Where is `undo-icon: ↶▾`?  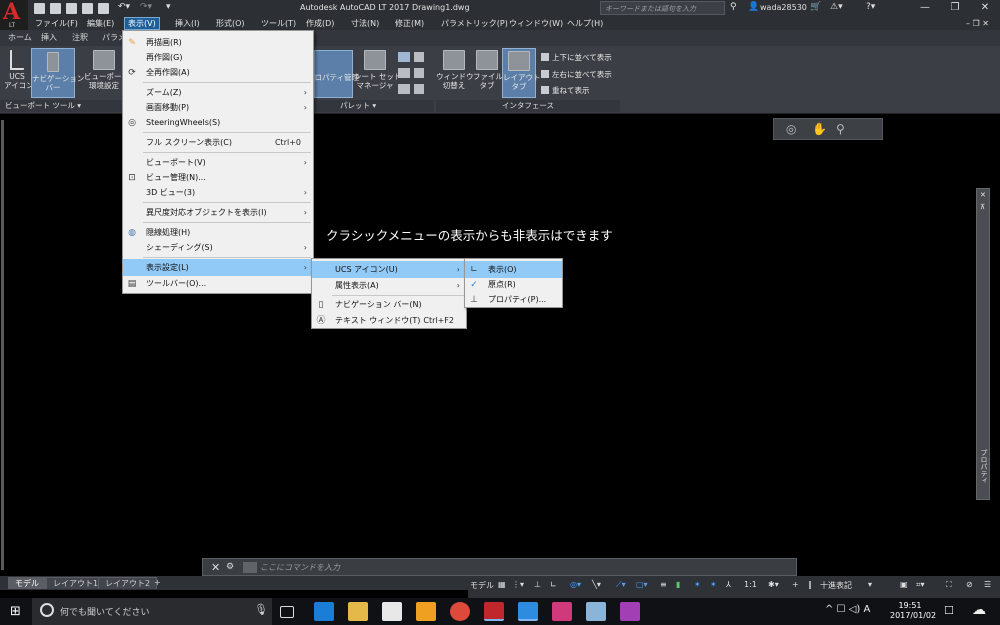
undo-icon: ↶▾ is located at coordinates (124, 8).